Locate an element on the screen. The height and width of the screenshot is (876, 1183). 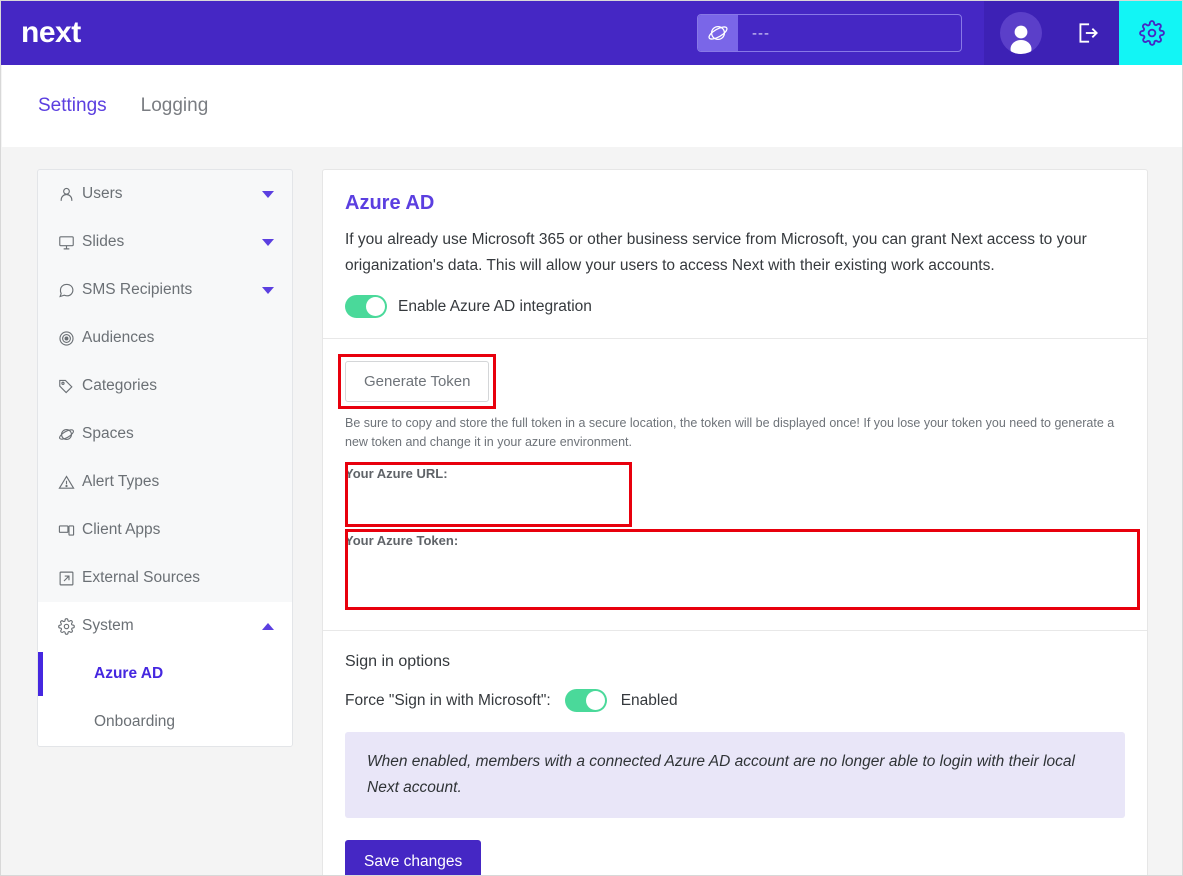
sidebar-item-azure-ad: Azure AD is located at coordinates (165, 674).